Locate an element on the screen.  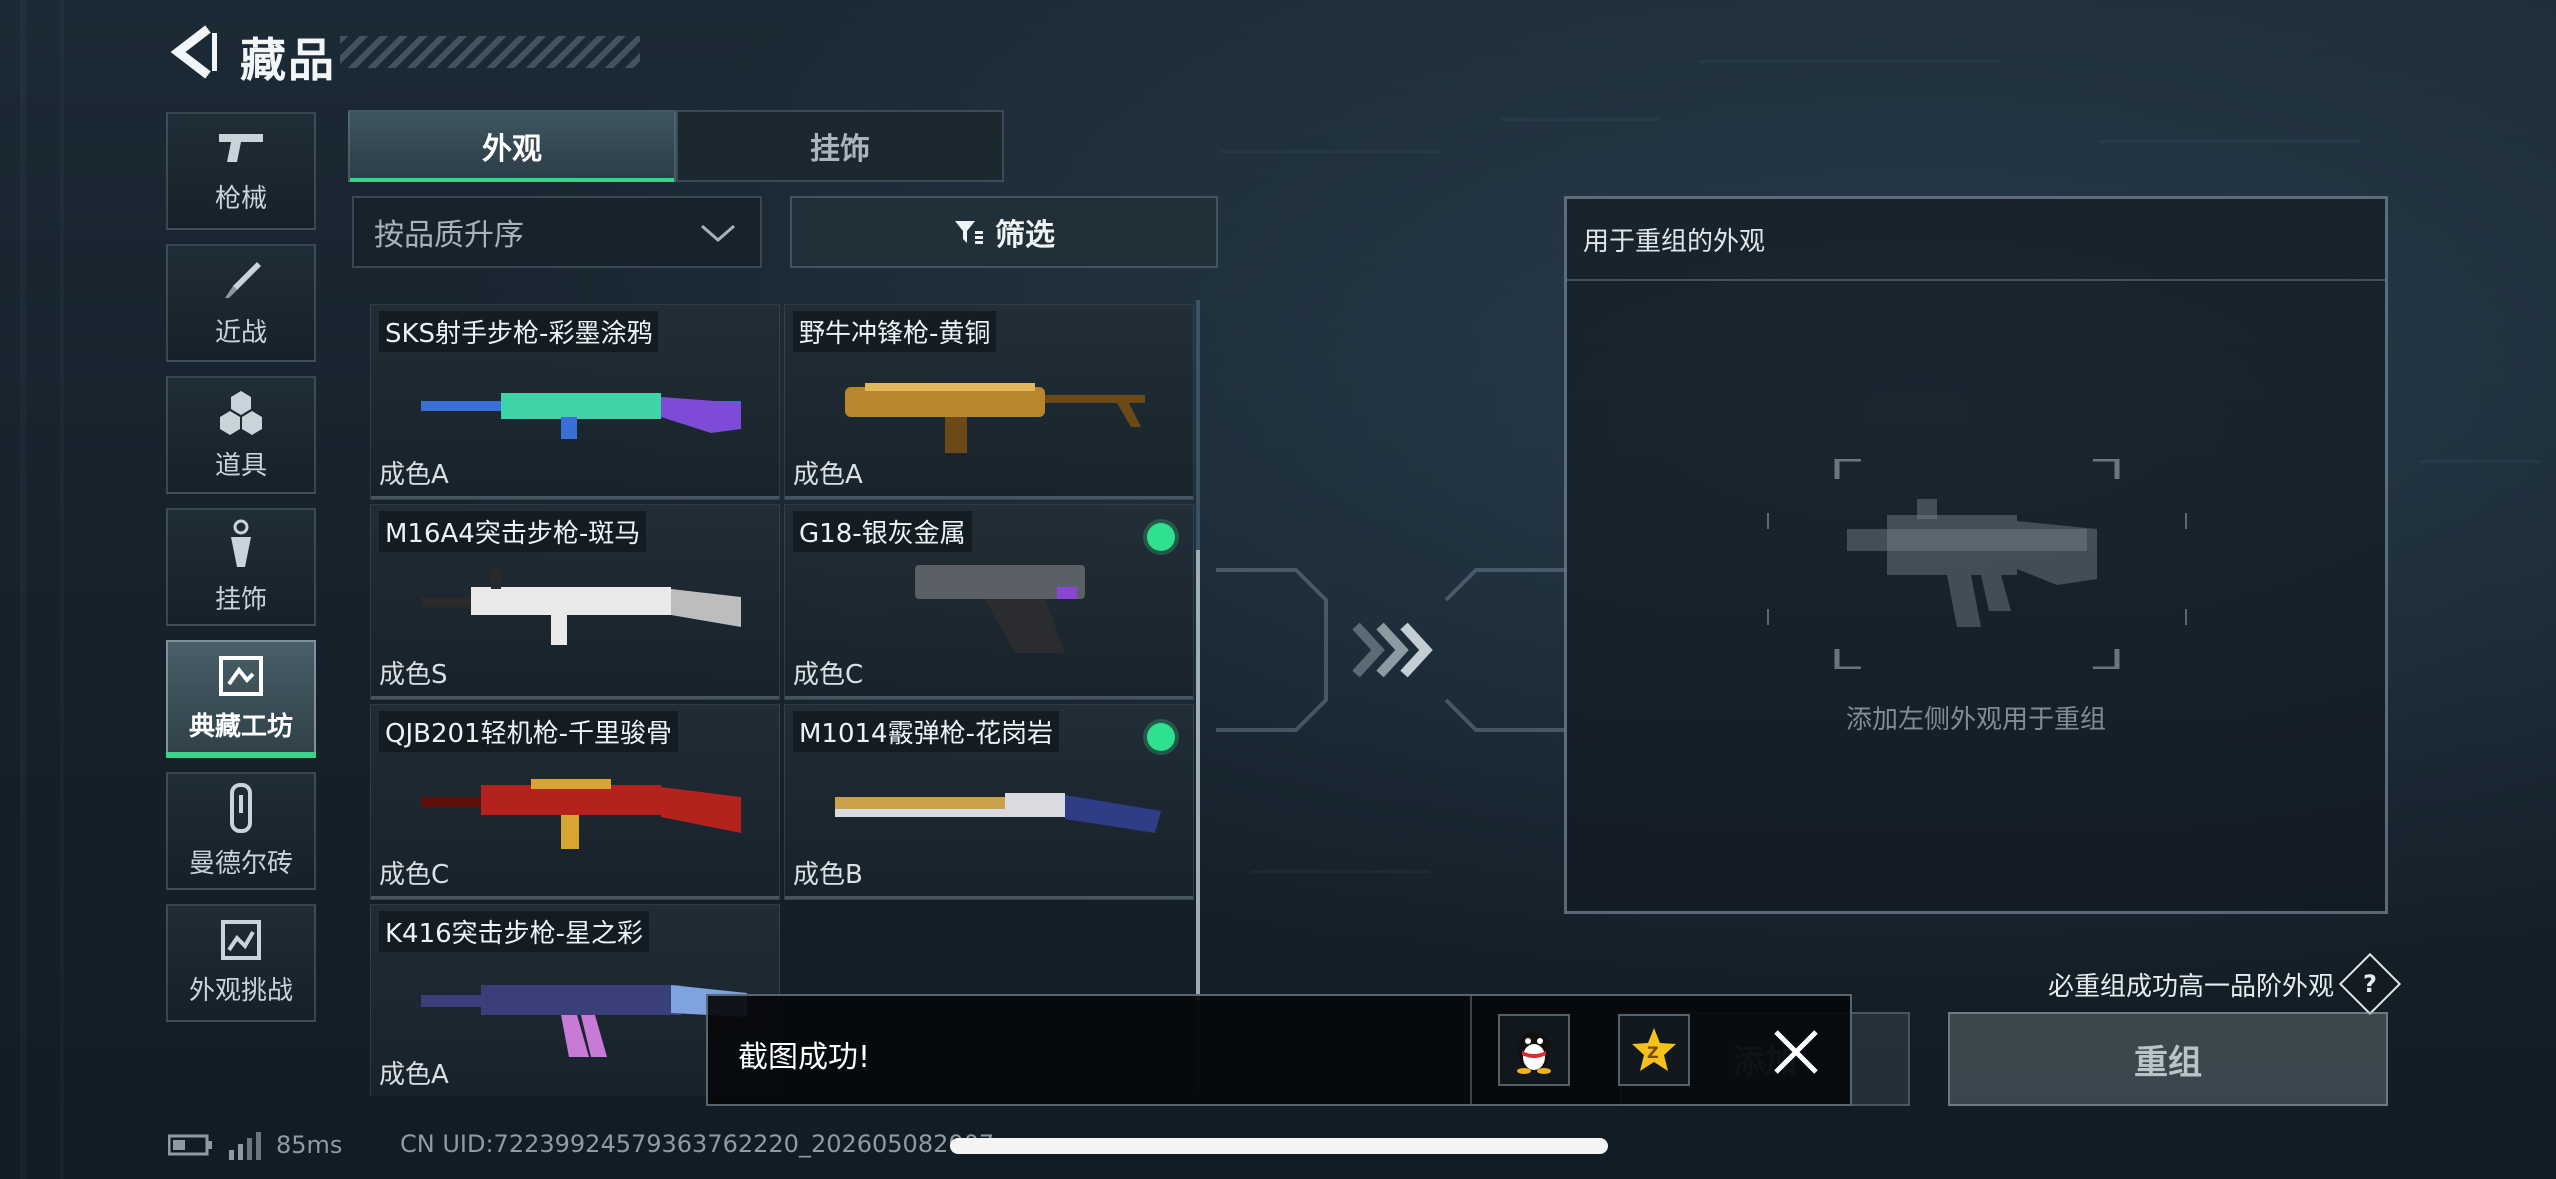
skin-card: M16A4突击步枪-斑马 成色S is located at coordinates (575, 602).